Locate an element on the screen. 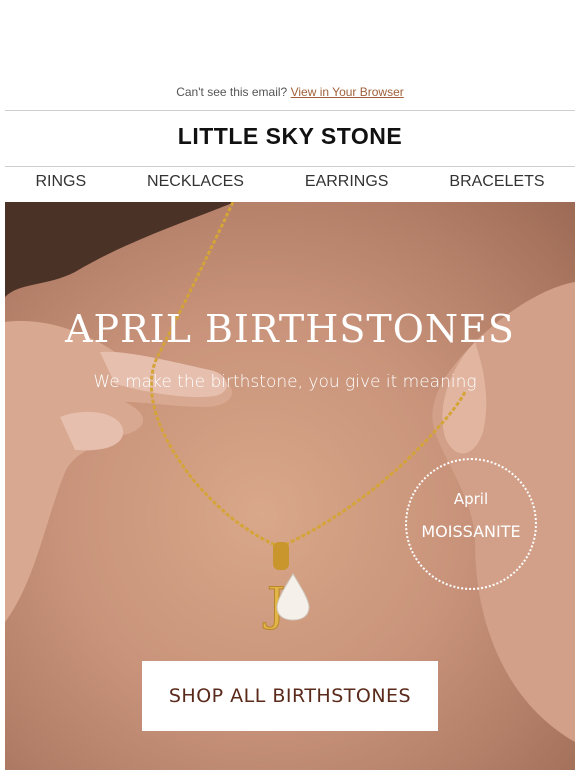 The image size is (580, 774). brand-logo: LITTLE SKY STONE is located at coordinates (290, 136).